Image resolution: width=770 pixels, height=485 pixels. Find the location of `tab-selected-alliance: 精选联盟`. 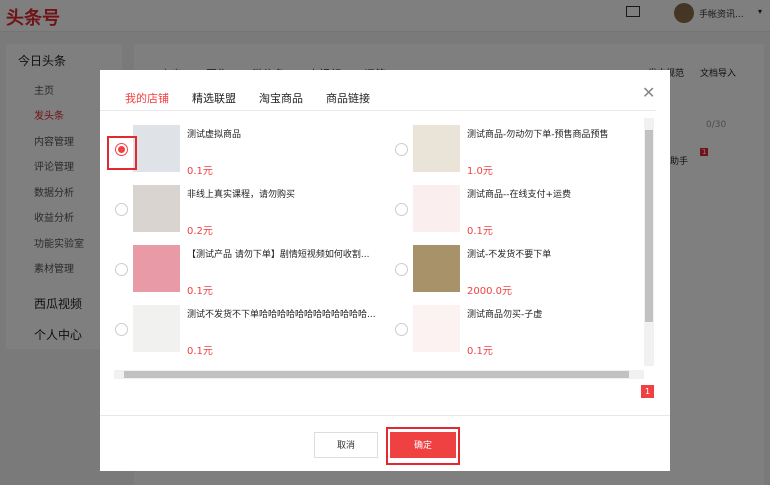

tab-selected-alliance: 精选联盟 is located at coordinates (214, 98).